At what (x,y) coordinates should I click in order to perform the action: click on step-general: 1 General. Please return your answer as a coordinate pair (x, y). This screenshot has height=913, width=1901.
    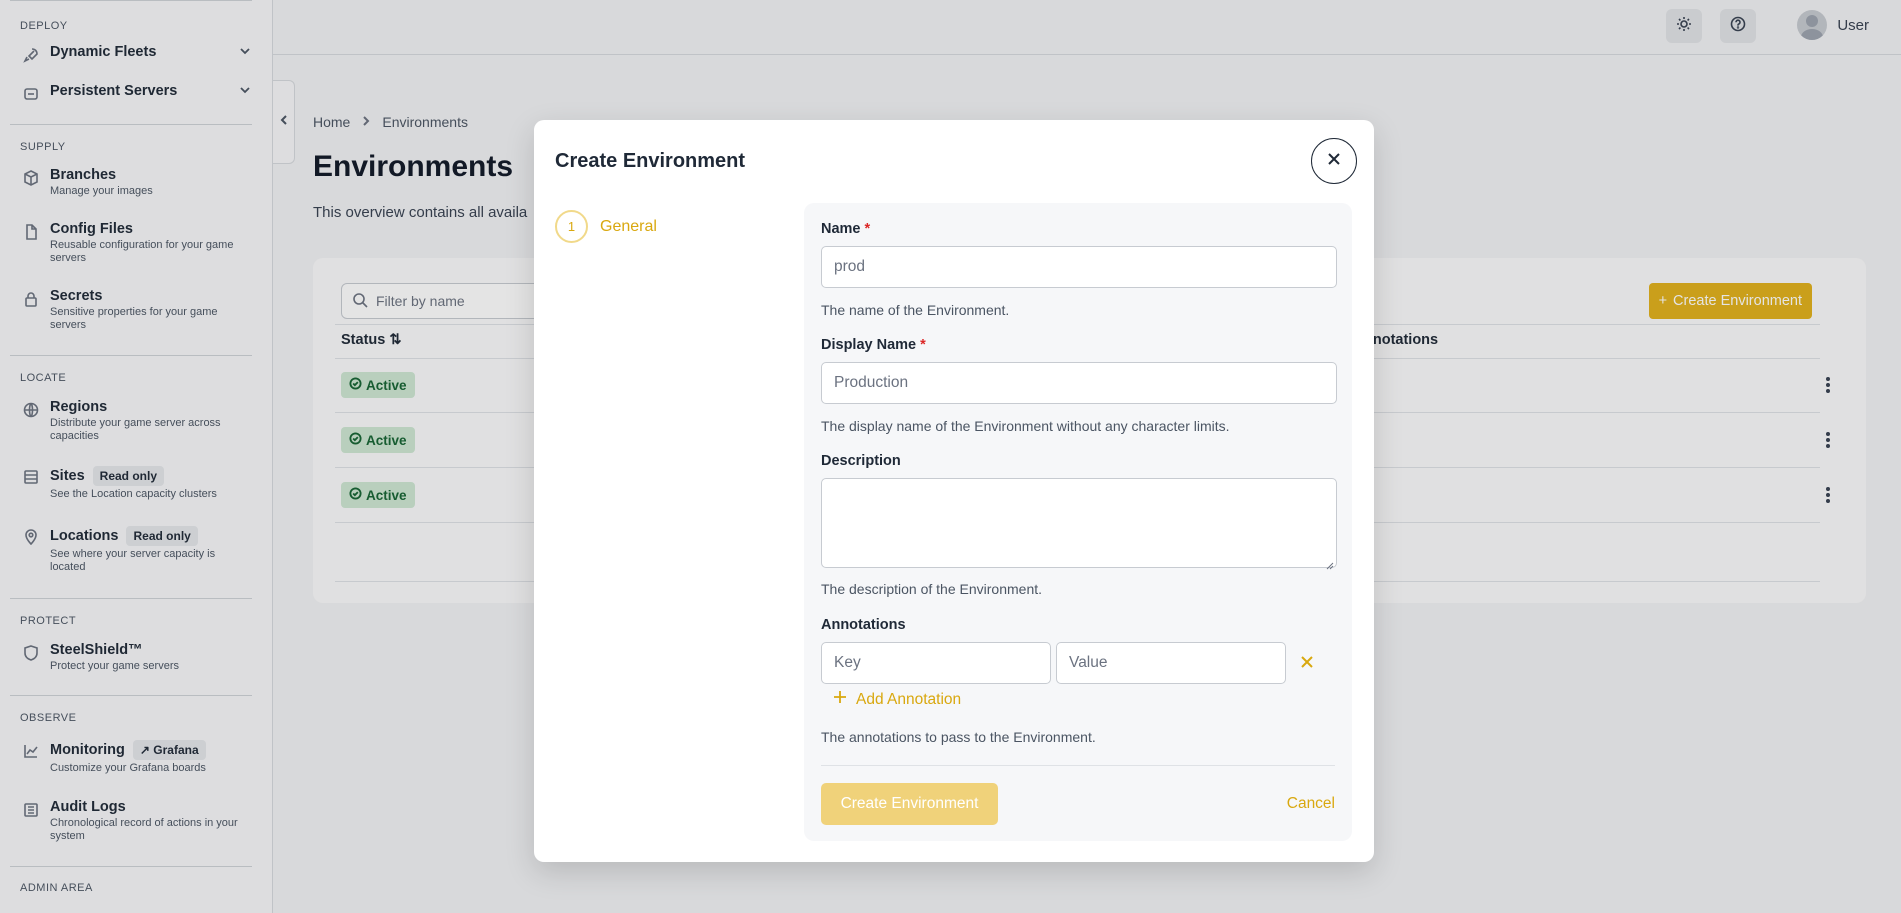
    Looking at the image, I should click on (606, 226).